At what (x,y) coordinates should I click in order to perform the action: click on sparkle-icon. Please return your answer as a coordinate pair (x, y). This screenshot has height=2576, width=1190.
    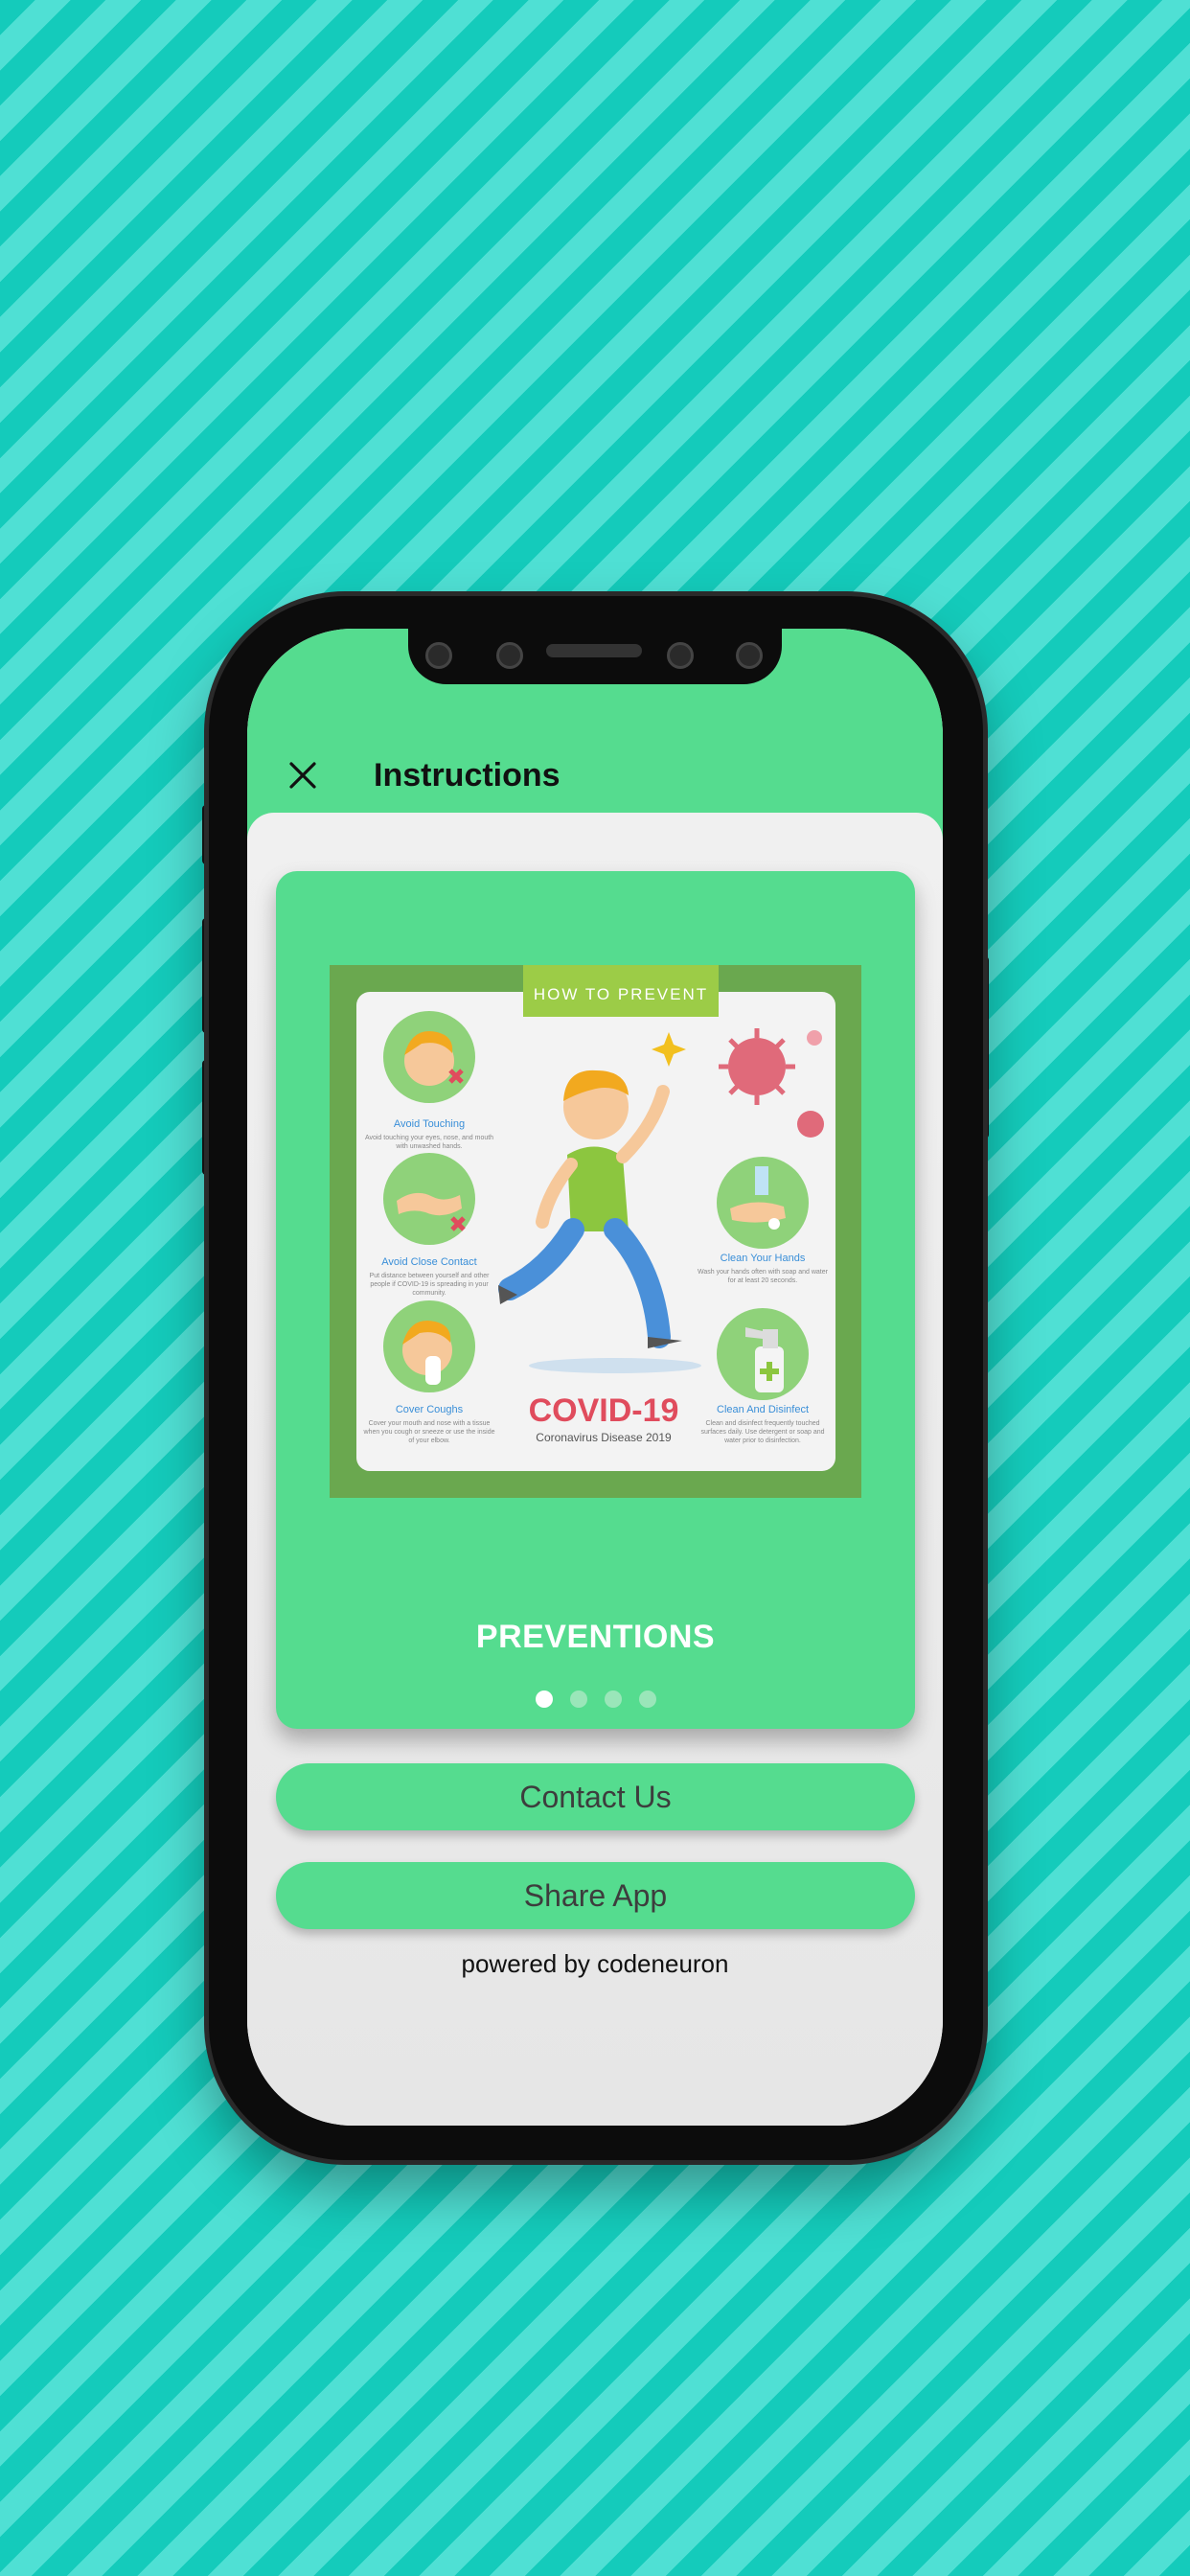
    Looking at the image, I should click on (669, 1049).